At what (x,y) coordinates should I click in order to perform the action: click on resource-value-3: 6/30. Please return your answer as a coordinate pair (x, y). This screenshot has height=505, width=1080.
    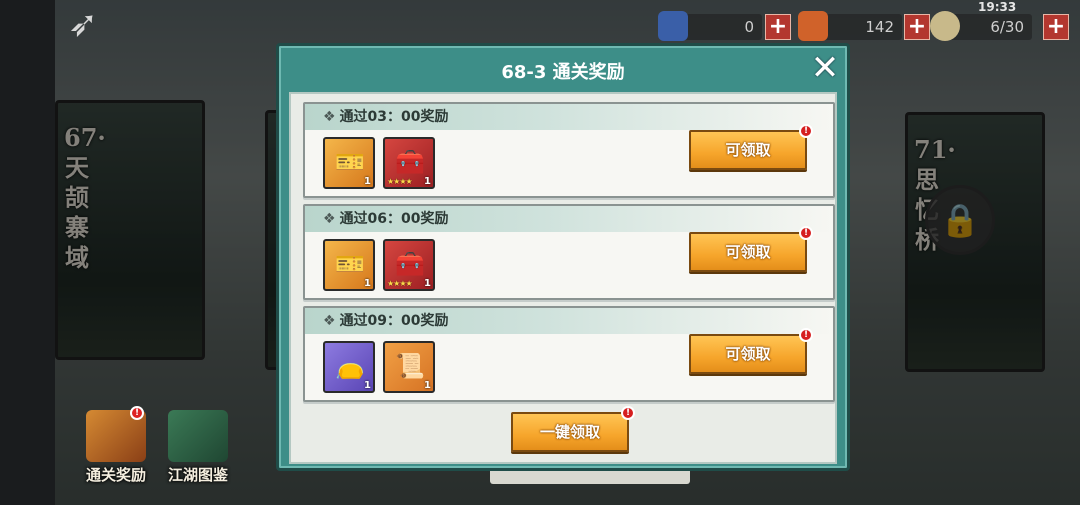
    Looking at the image, I should click on (1007, 27).